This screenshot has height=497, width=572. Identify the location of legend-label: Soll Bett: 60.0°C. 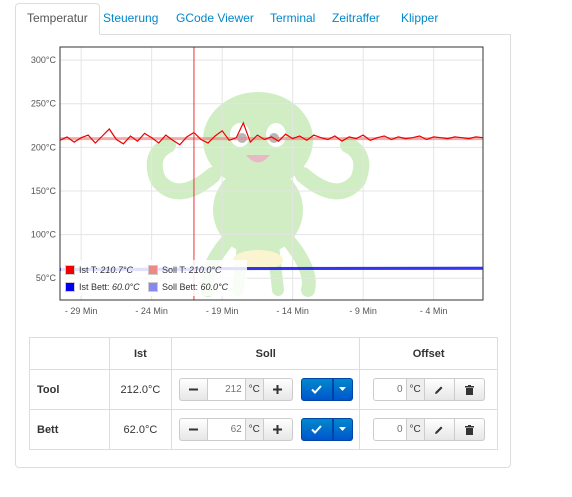
(195, 287).